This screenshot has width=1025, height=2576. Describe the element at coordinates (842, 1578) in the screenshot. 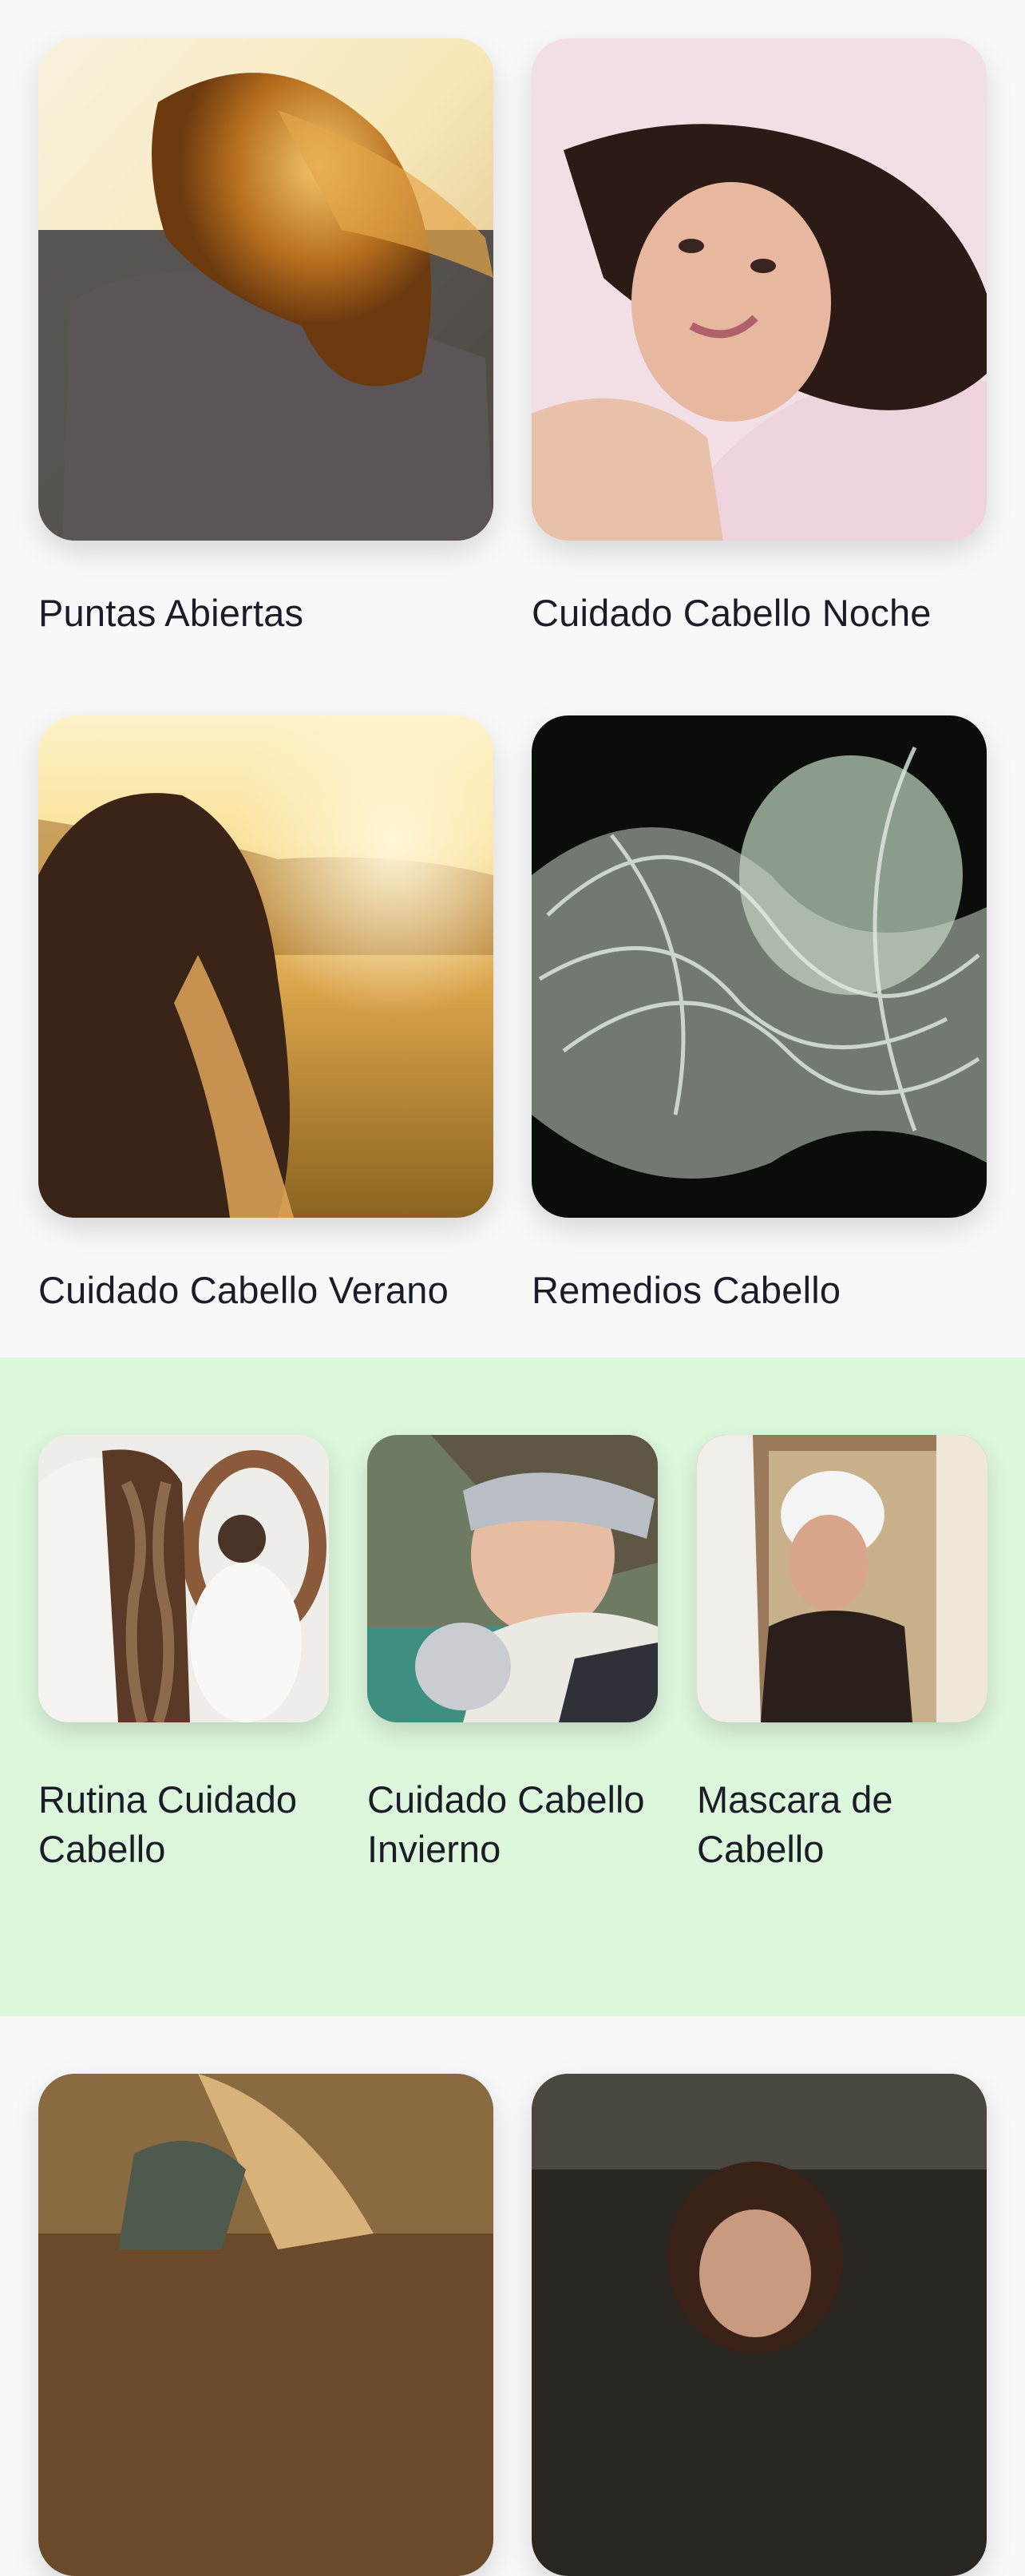

I see `woman-towel-mirror-image` at that location.